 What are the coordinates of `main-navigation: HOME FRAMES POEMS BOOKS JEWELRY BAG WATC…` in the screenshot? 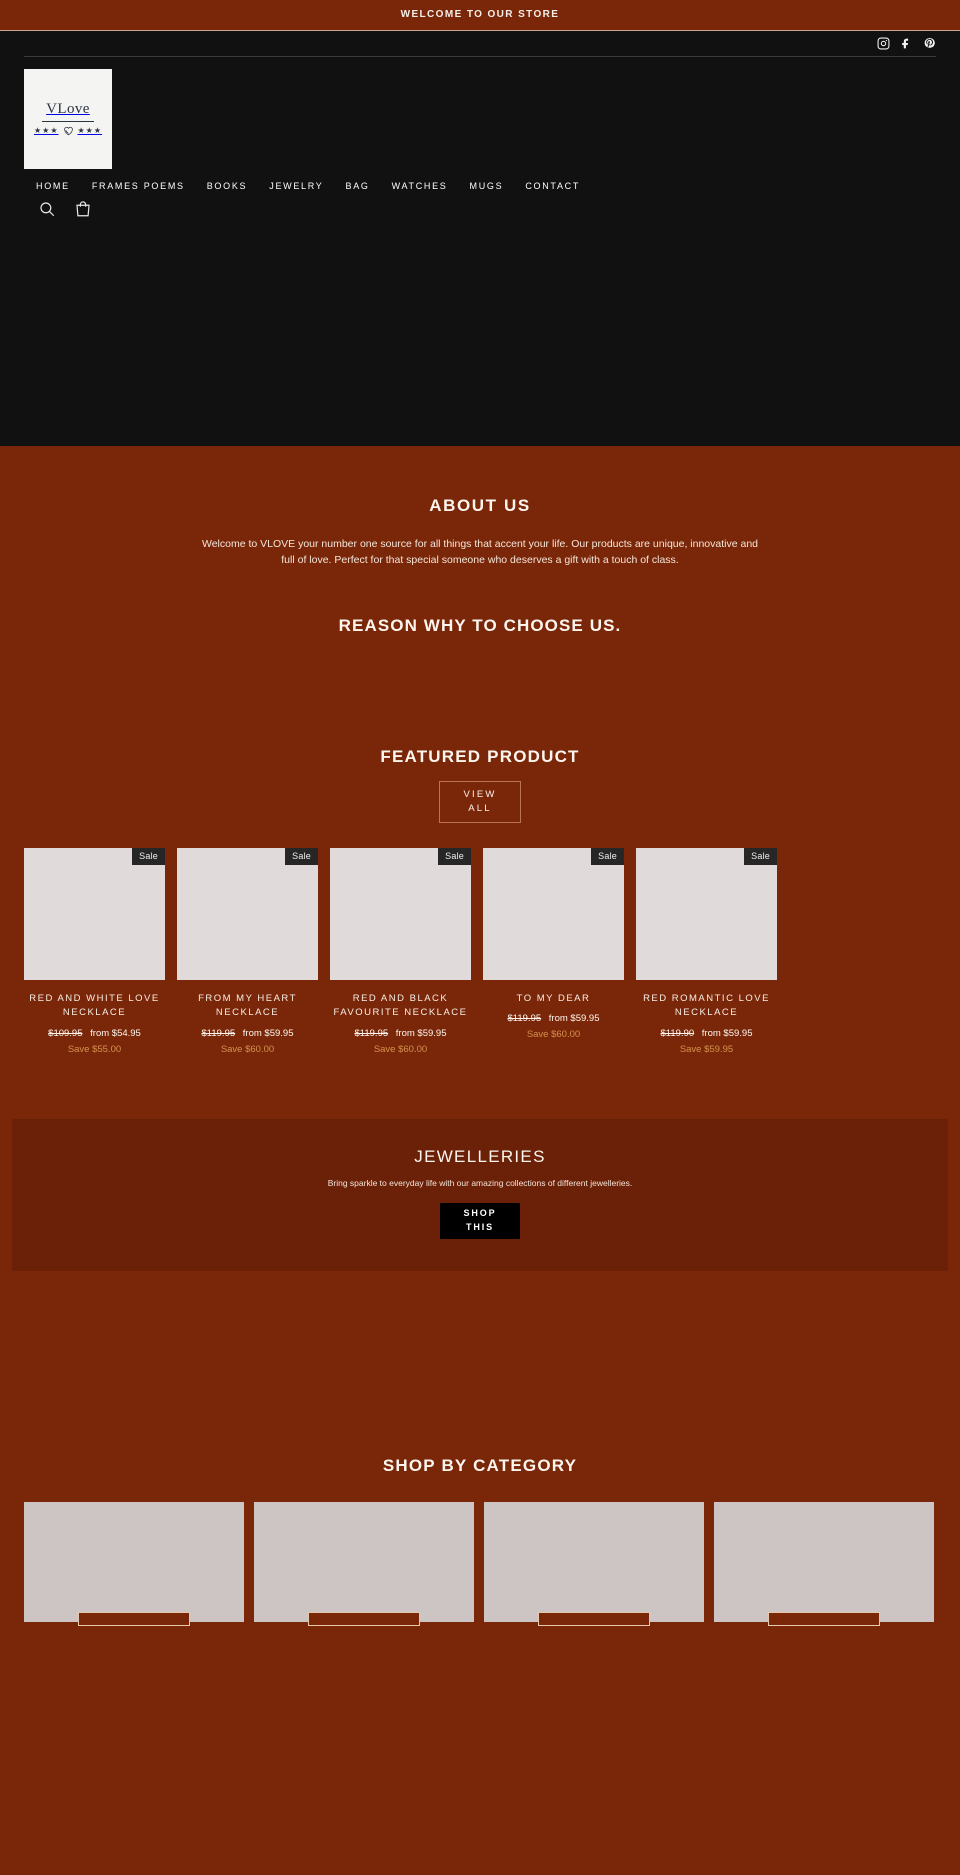 It's located at (480, 180).